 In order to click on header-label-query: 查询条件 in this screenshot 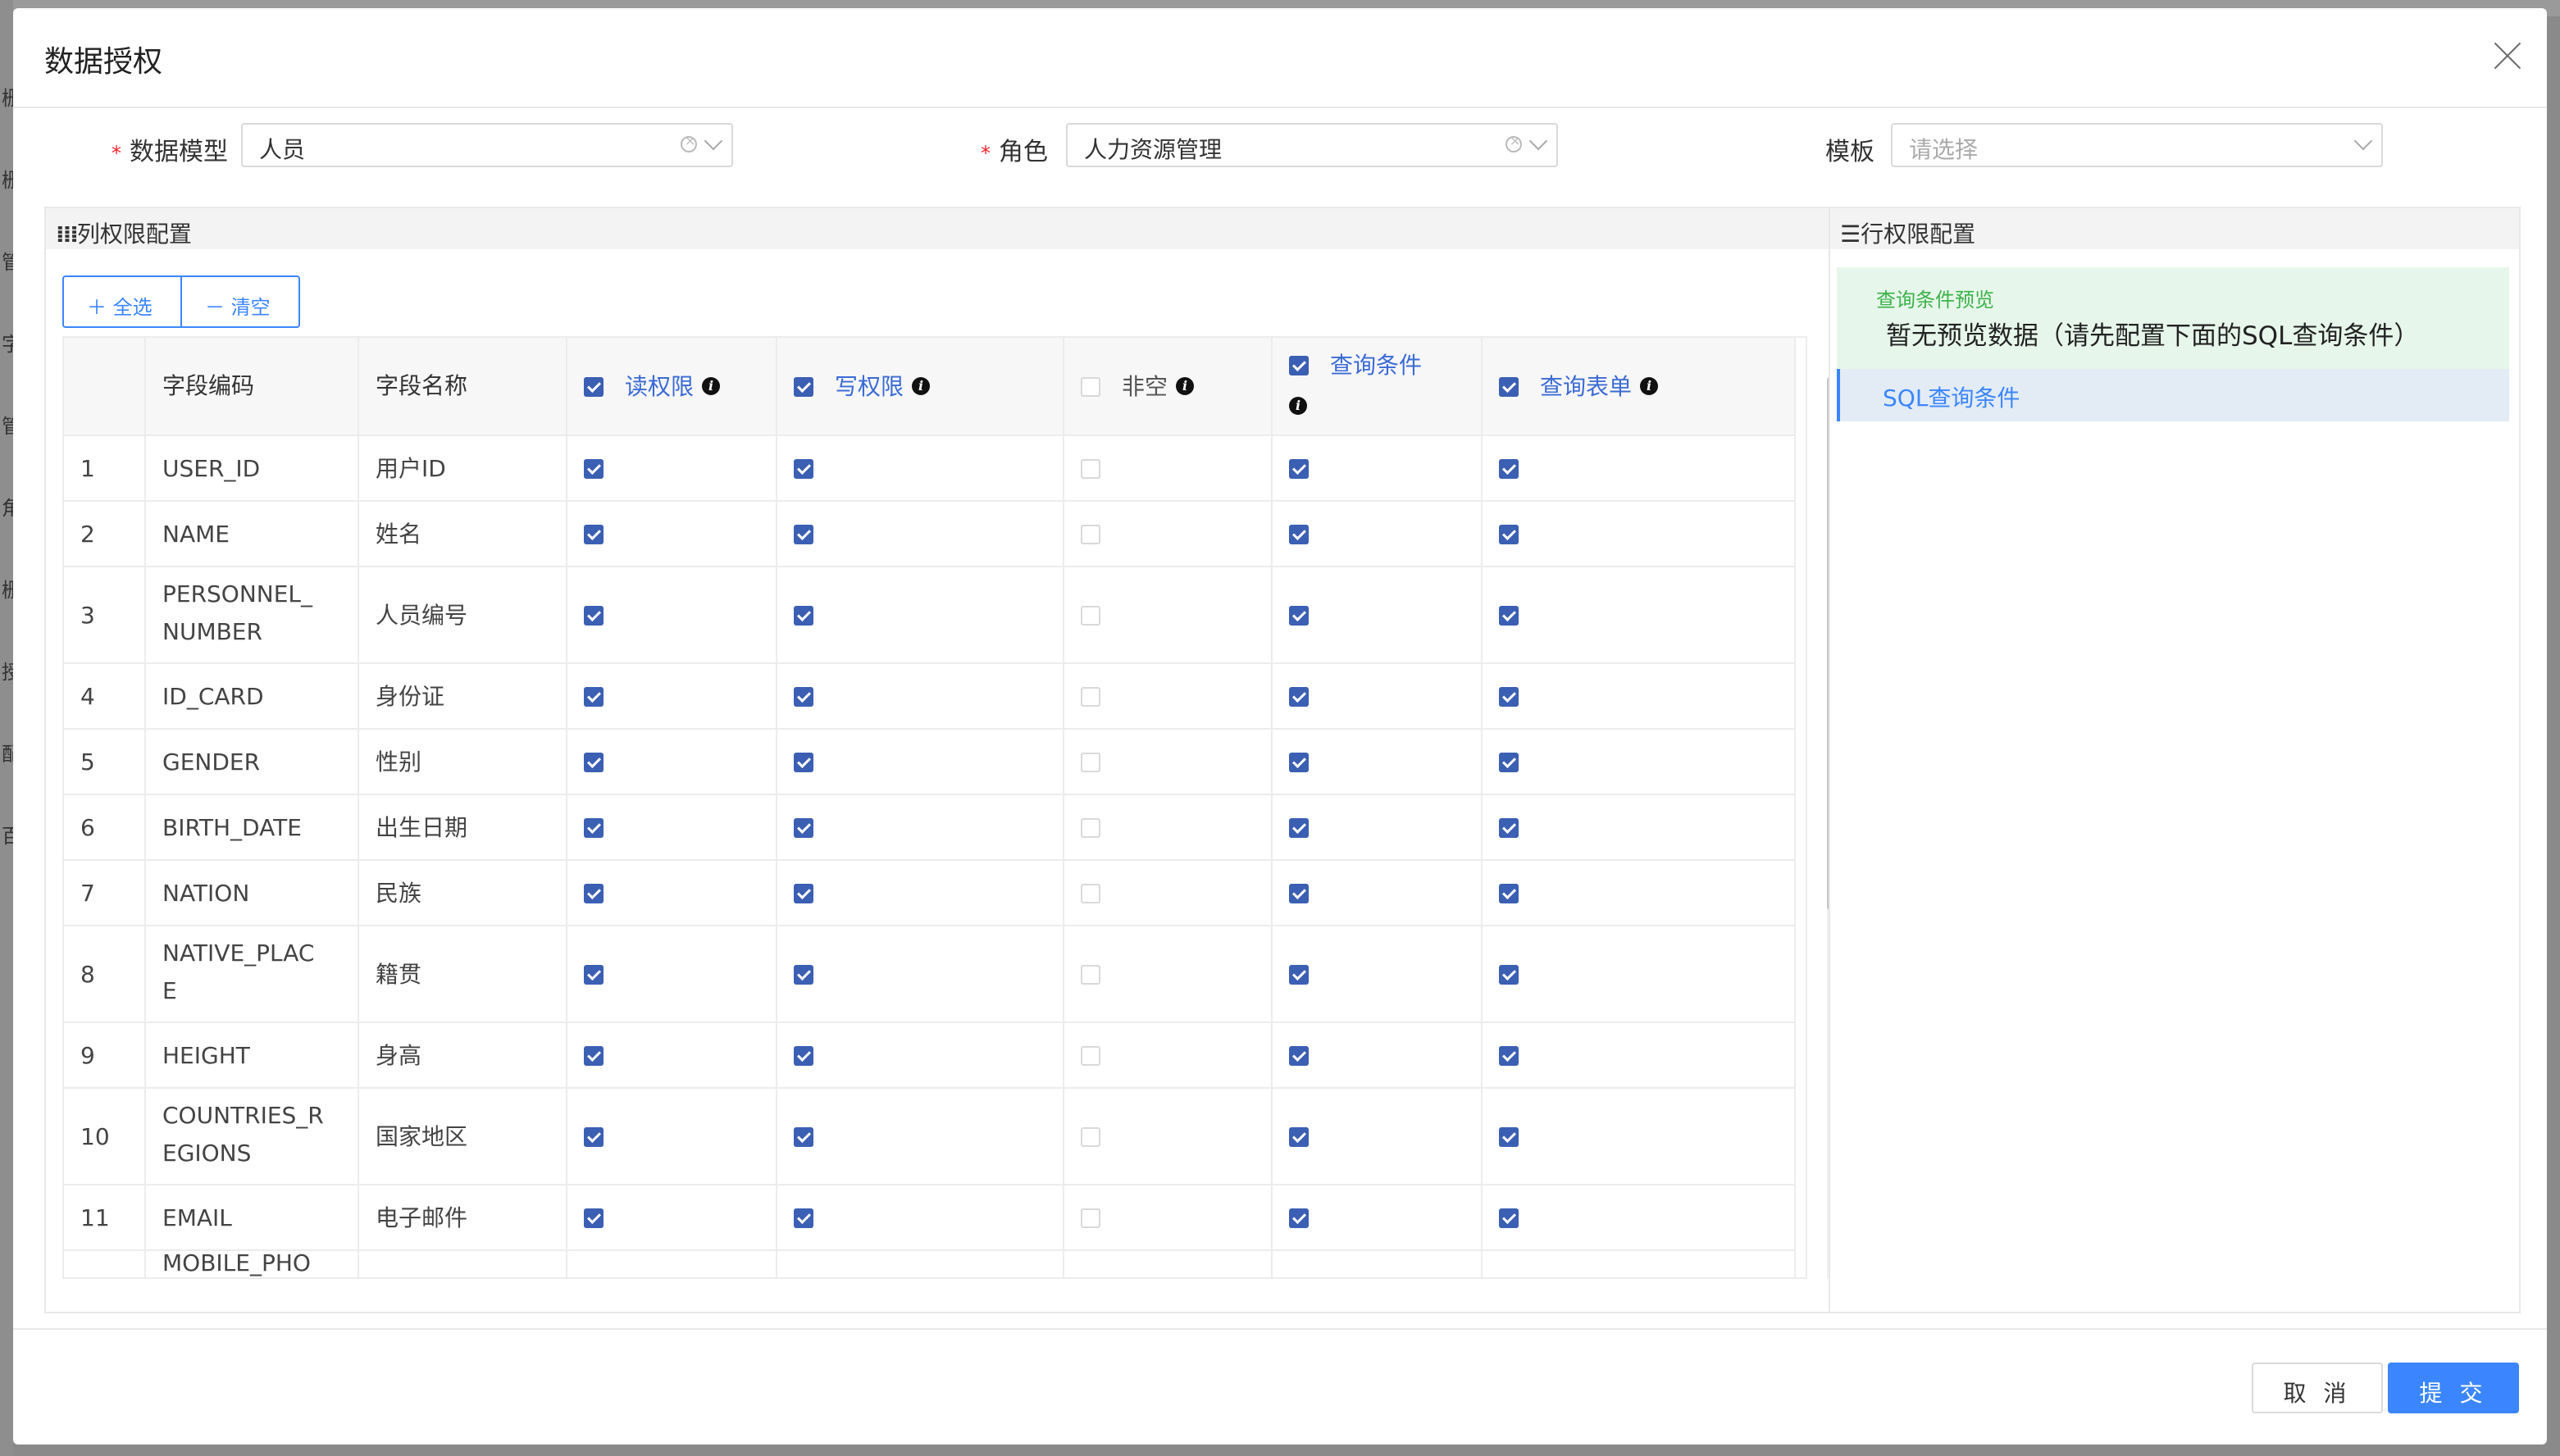, I will do `click(1376, 364)`.